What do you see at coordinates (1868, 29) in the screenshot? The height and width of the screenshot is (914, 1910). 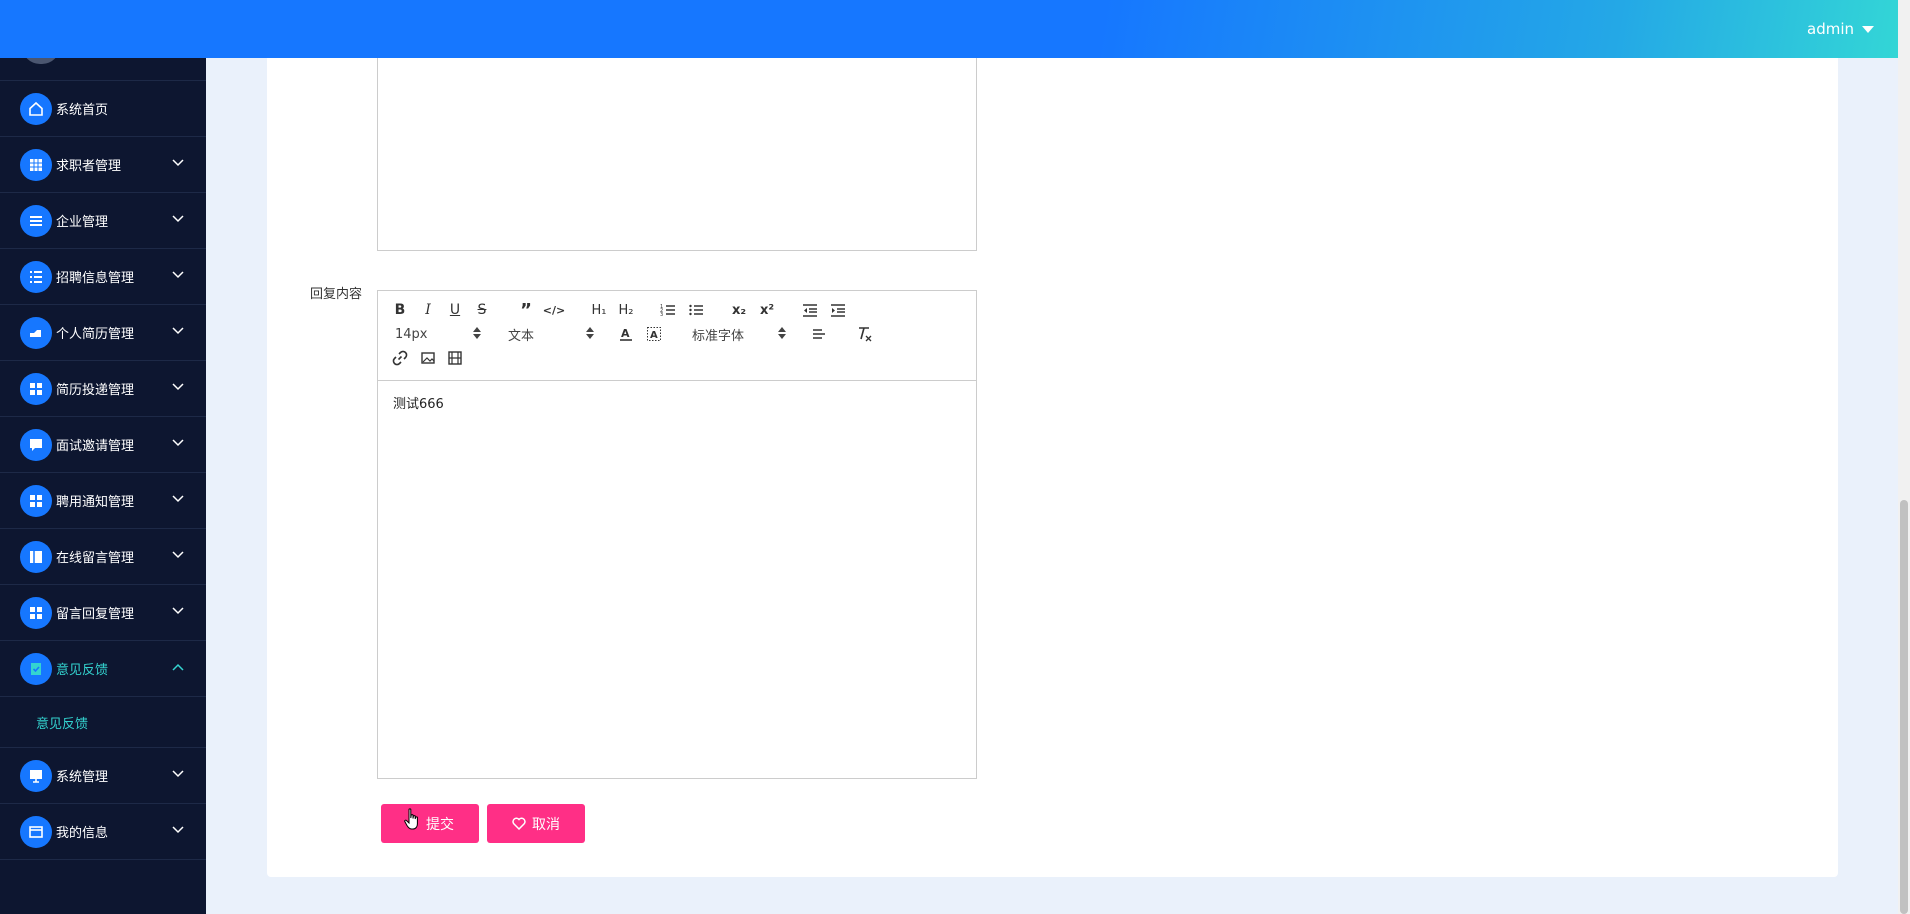 I see `caret-down-icon` at bounding box center [1868, 29].